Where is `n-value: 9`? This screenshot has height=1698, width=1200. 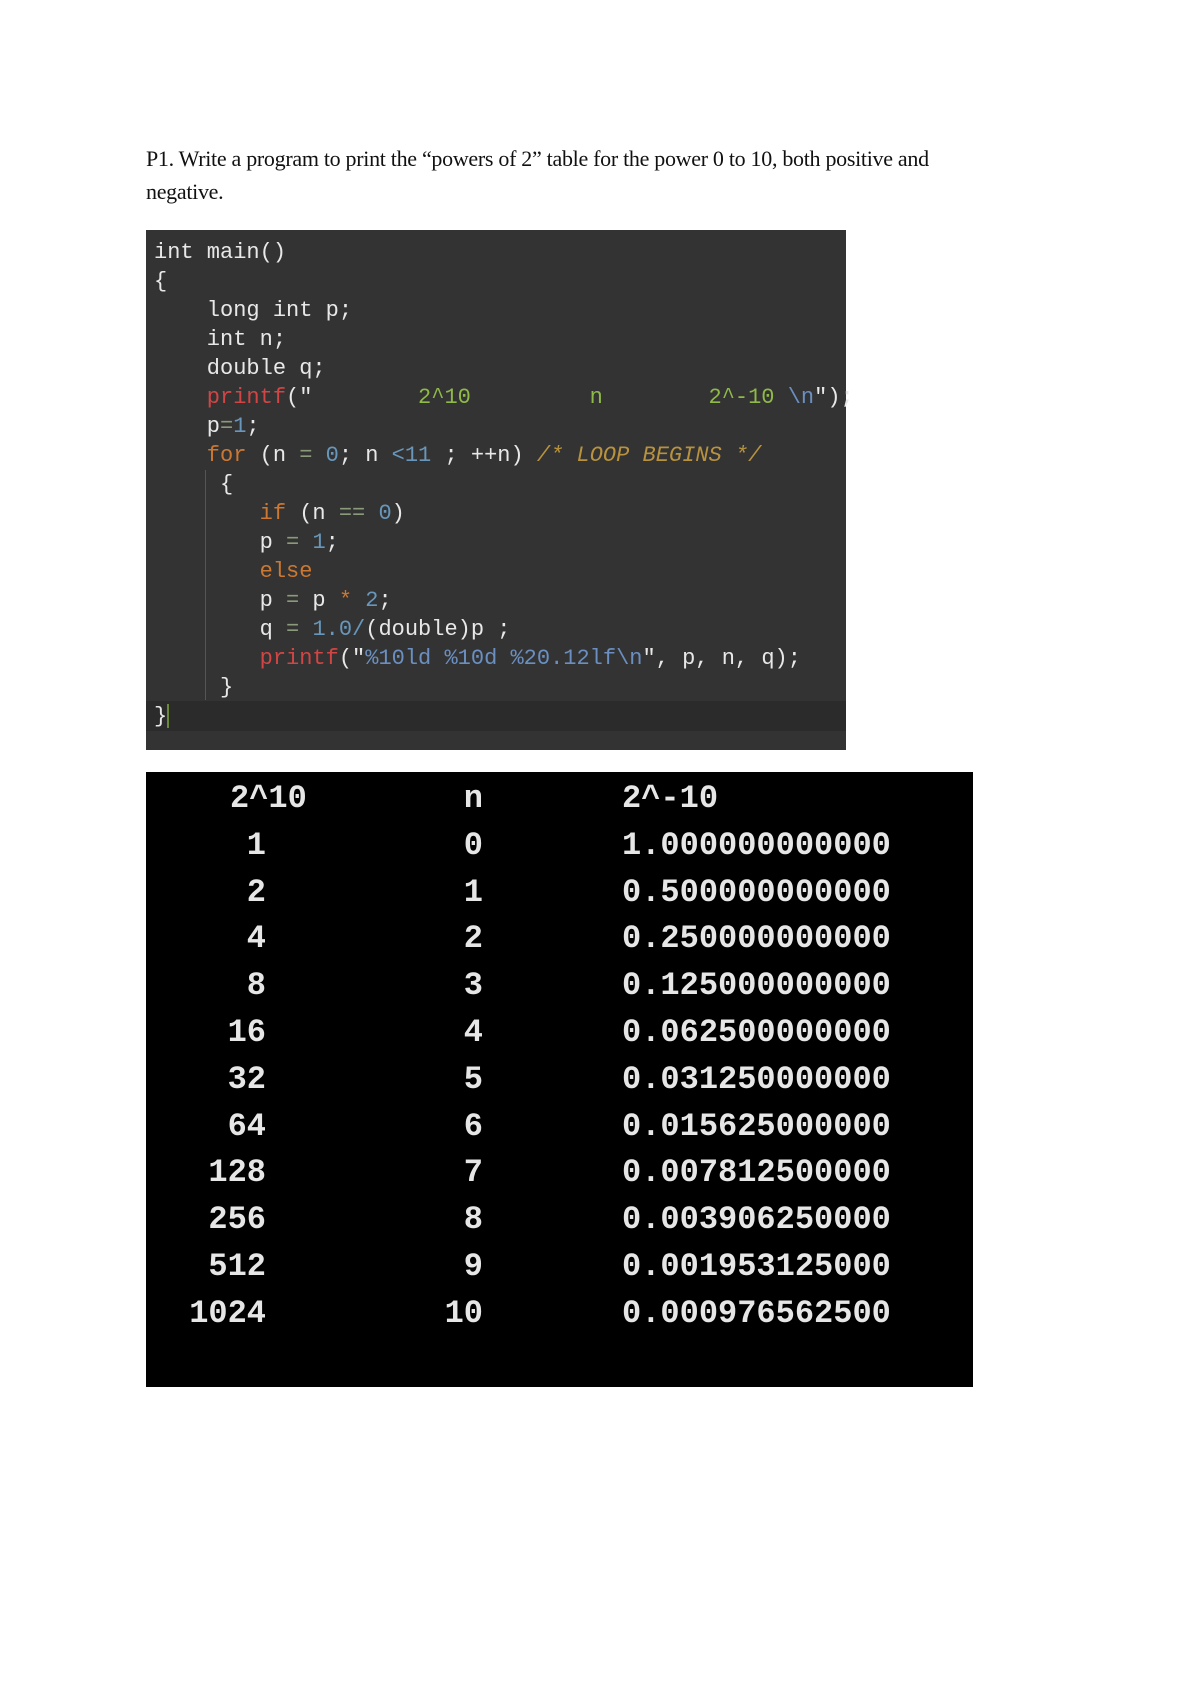
n-value: 9 is located at coordinates (473, 1266).